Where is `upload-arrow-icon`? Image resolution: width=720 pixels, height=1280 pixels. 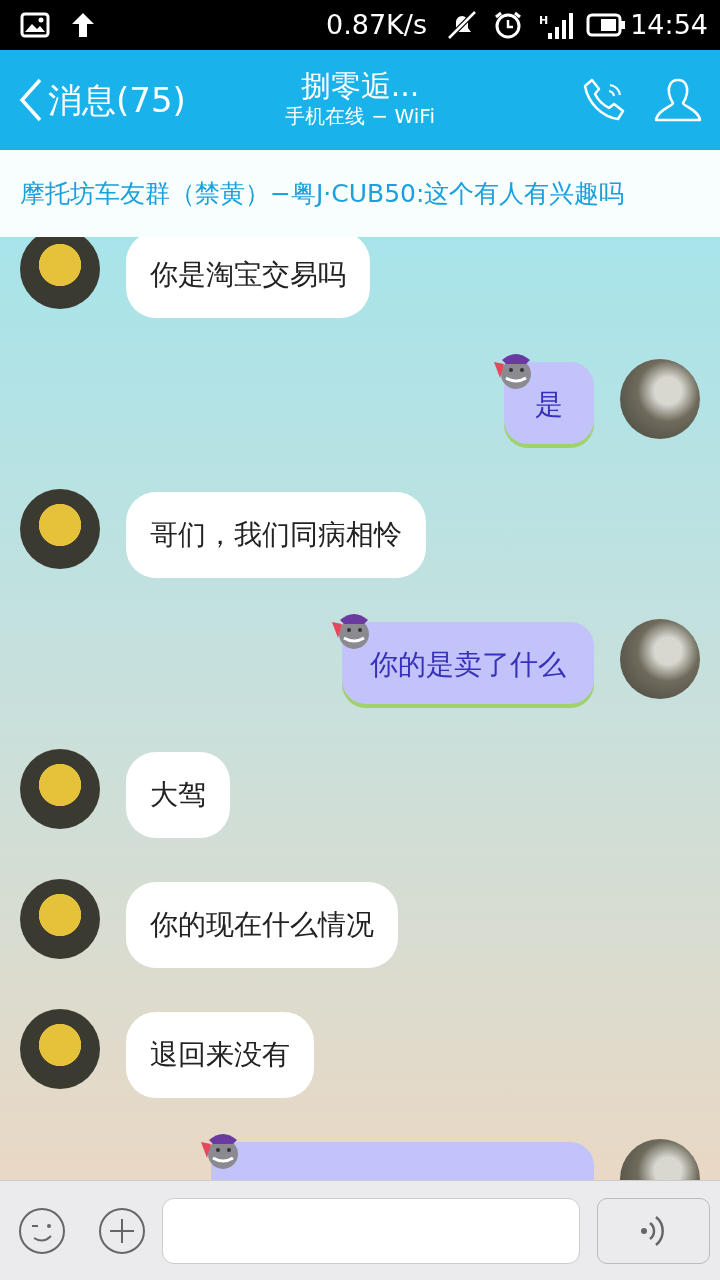
upload-arrow-icon is located at coordinates (83, 25).